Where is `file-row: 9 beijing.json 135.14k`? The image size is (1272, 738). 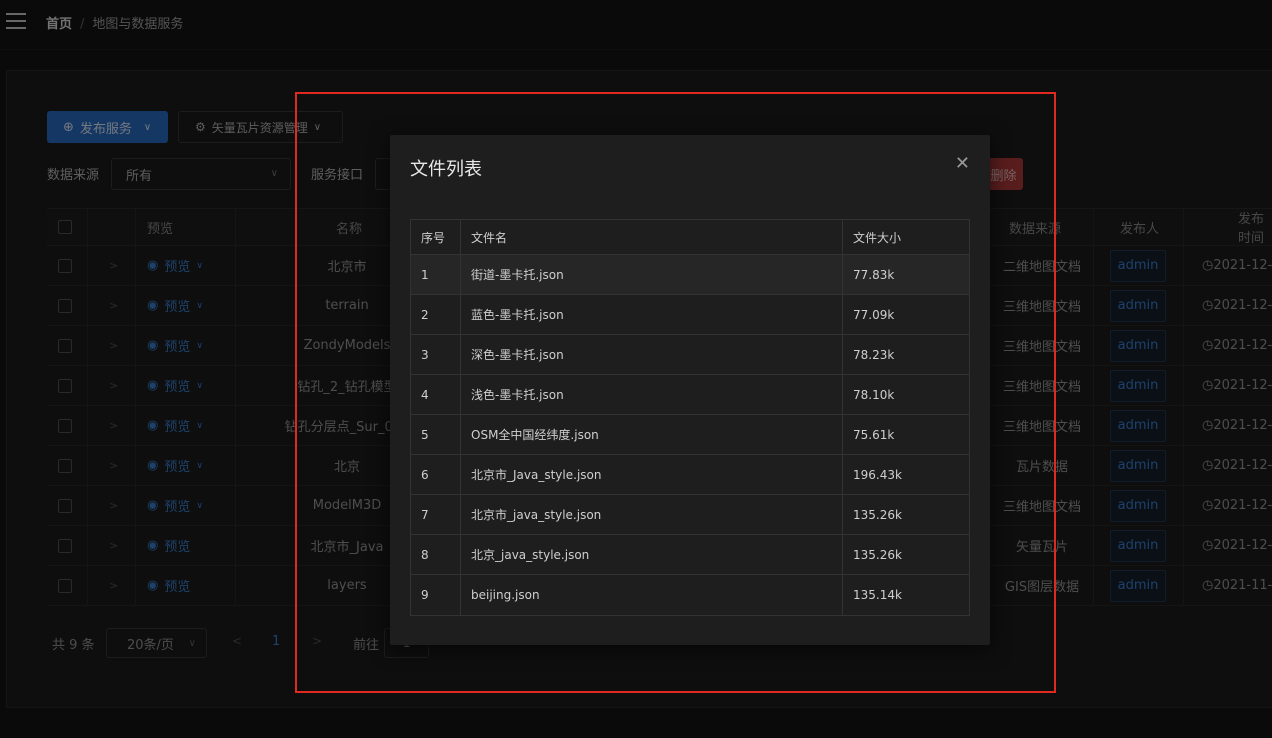 file-row: 9 beijing.json 135.14k is located at coordinates (690, 595).